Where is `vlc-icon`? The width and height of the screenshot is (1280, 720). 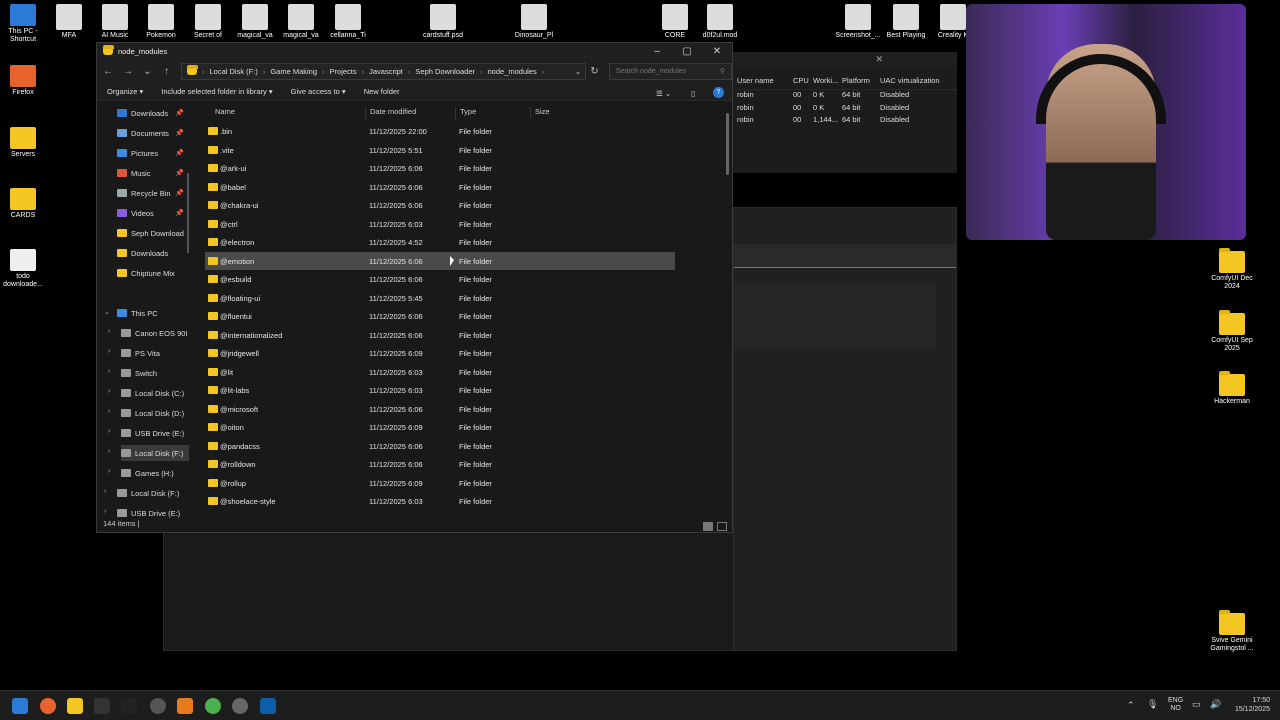 vlc-icon is located at coordinates (185, 706).